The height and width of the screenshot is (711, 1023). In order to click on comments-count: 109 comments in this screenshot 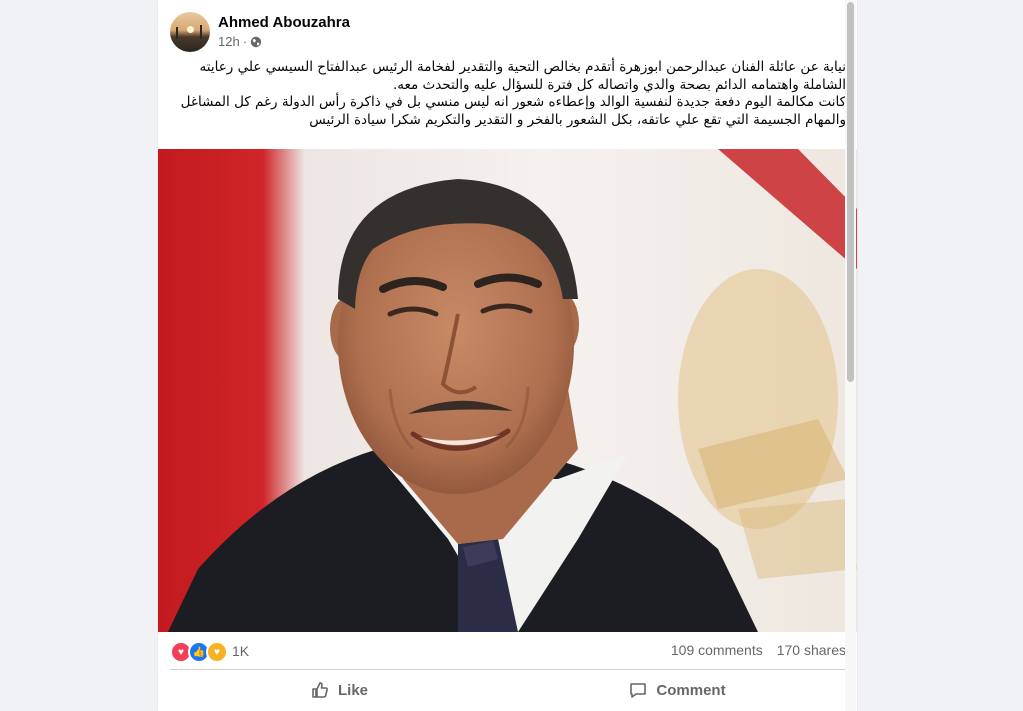, I will do `click(717, 650)`.